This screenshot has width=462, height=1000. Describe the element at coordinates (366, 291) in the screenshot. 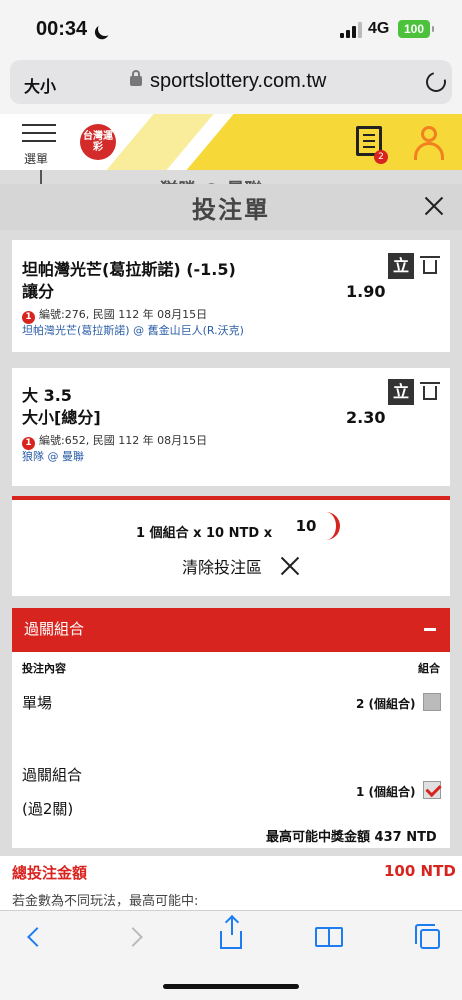

I see `bet-odds: 1.90` at that location.